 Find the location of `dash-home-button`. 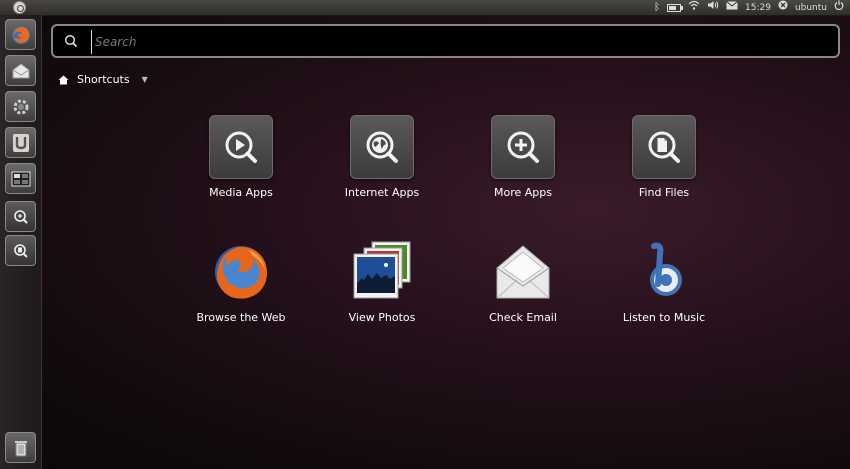

dash-home-button is located at coordinates (19, 7).